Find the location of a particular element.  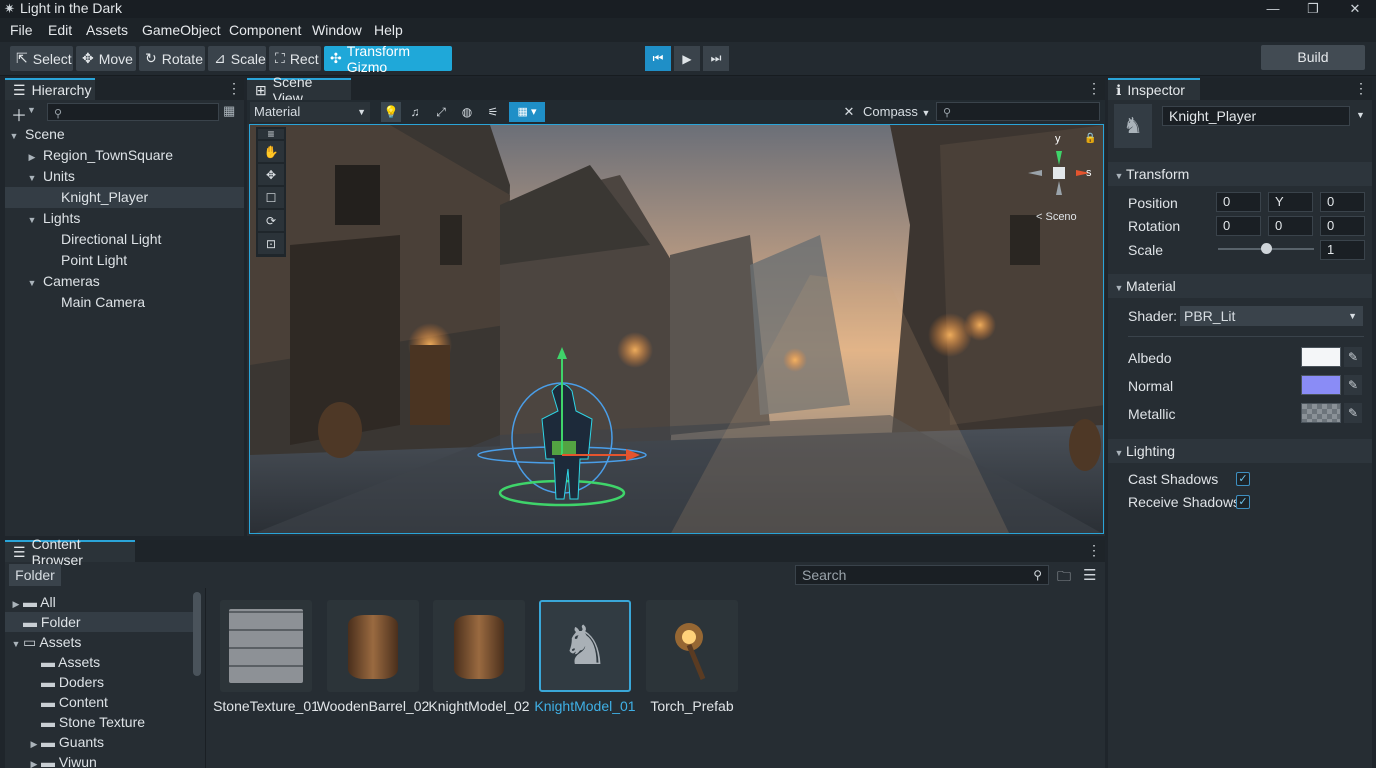

position-z-field: 0 is located at coordinates (1342, 202).